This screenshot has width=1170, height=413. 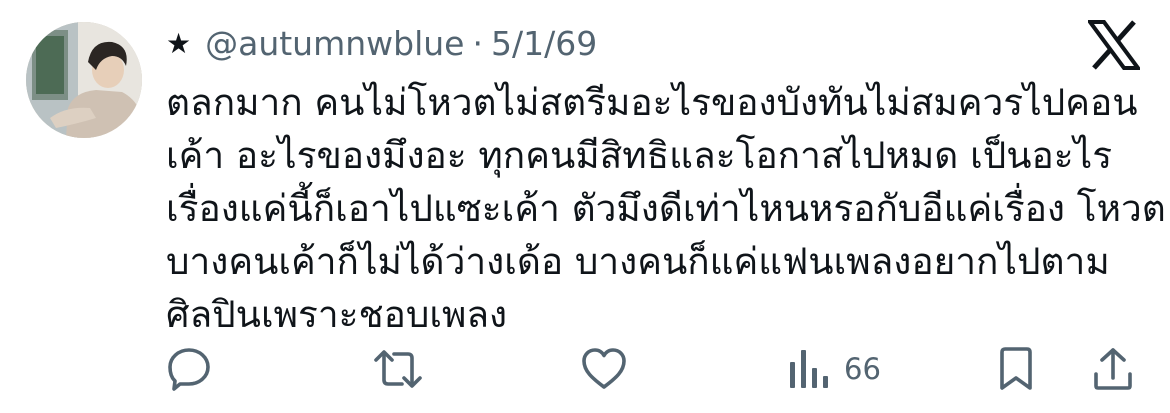 What do you see at coordinates (834, 369) in the screenshot?
I see `views-button: 66` at bounding box center [834, 369].